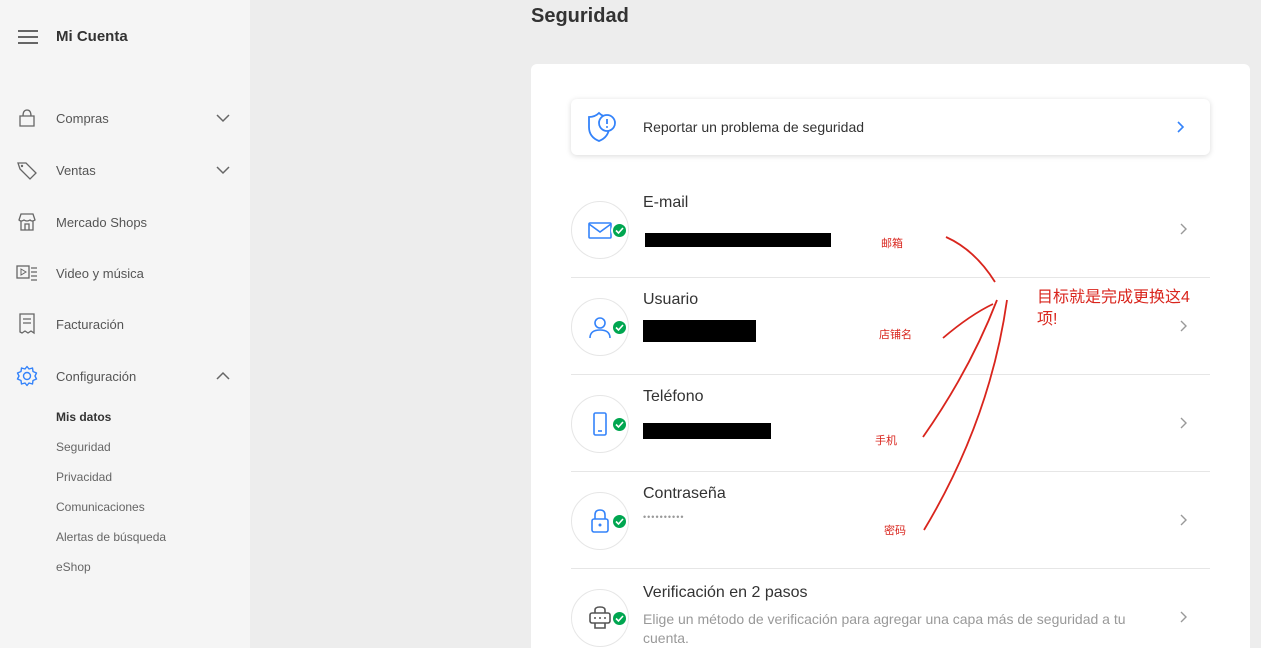 The width and height of the screenshot is (1261, 658). I want to click on user-icon, so click(600, 328).